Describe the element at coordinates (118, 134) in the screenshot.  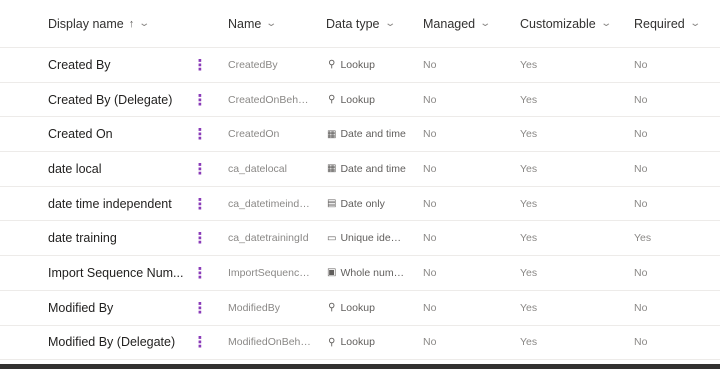
I see `display-name-cell: Created On` at that location.